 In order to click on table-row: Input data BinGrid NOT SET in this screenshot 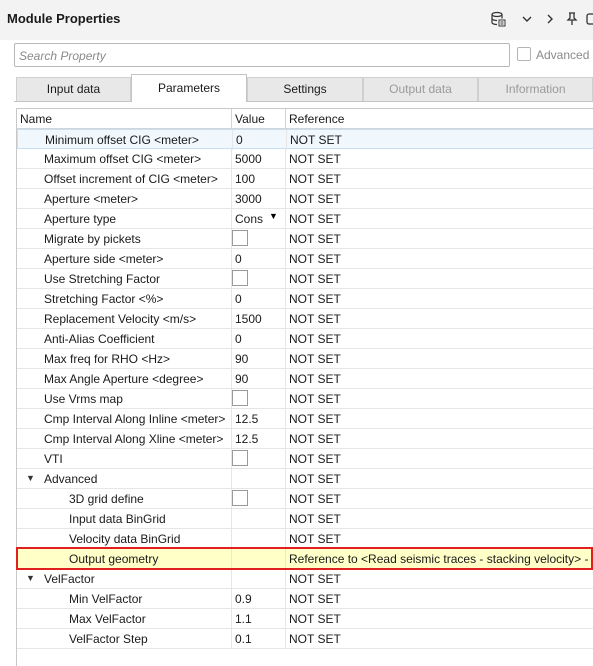, I will do `click(305, 519)`.